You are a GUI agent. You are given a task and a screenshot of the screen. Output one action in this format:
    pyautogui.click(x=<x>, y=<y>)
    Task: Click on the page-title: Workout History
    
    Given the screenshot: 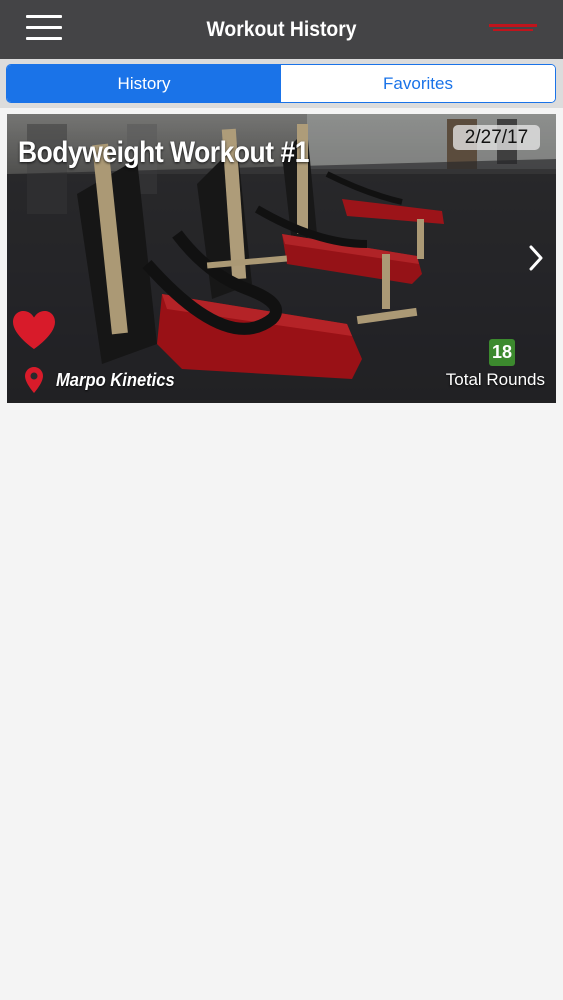 What is the action you would take?
    pyautogui.click(x=281, y=29)
    